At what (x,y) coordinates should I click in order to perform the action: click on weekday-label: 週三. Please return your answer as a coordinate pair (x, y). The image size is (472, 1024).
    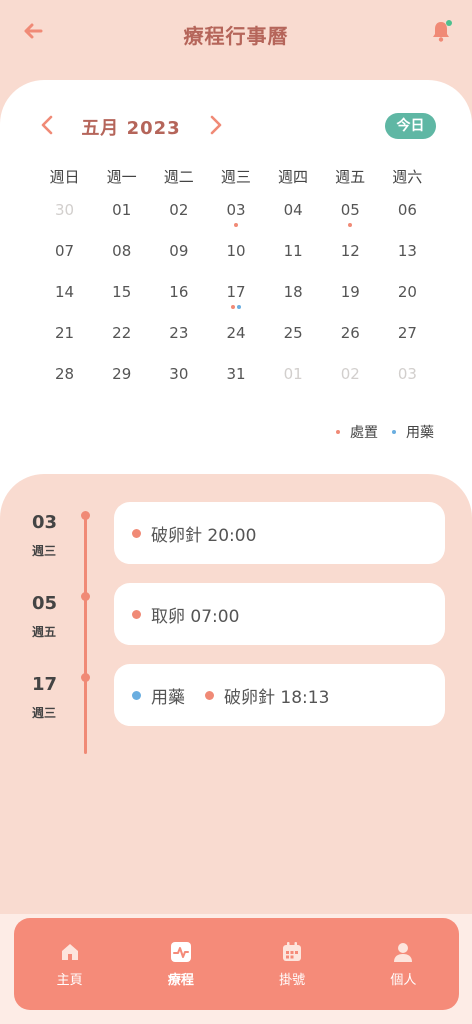
    Looking at the image, I should click on (235, 177).